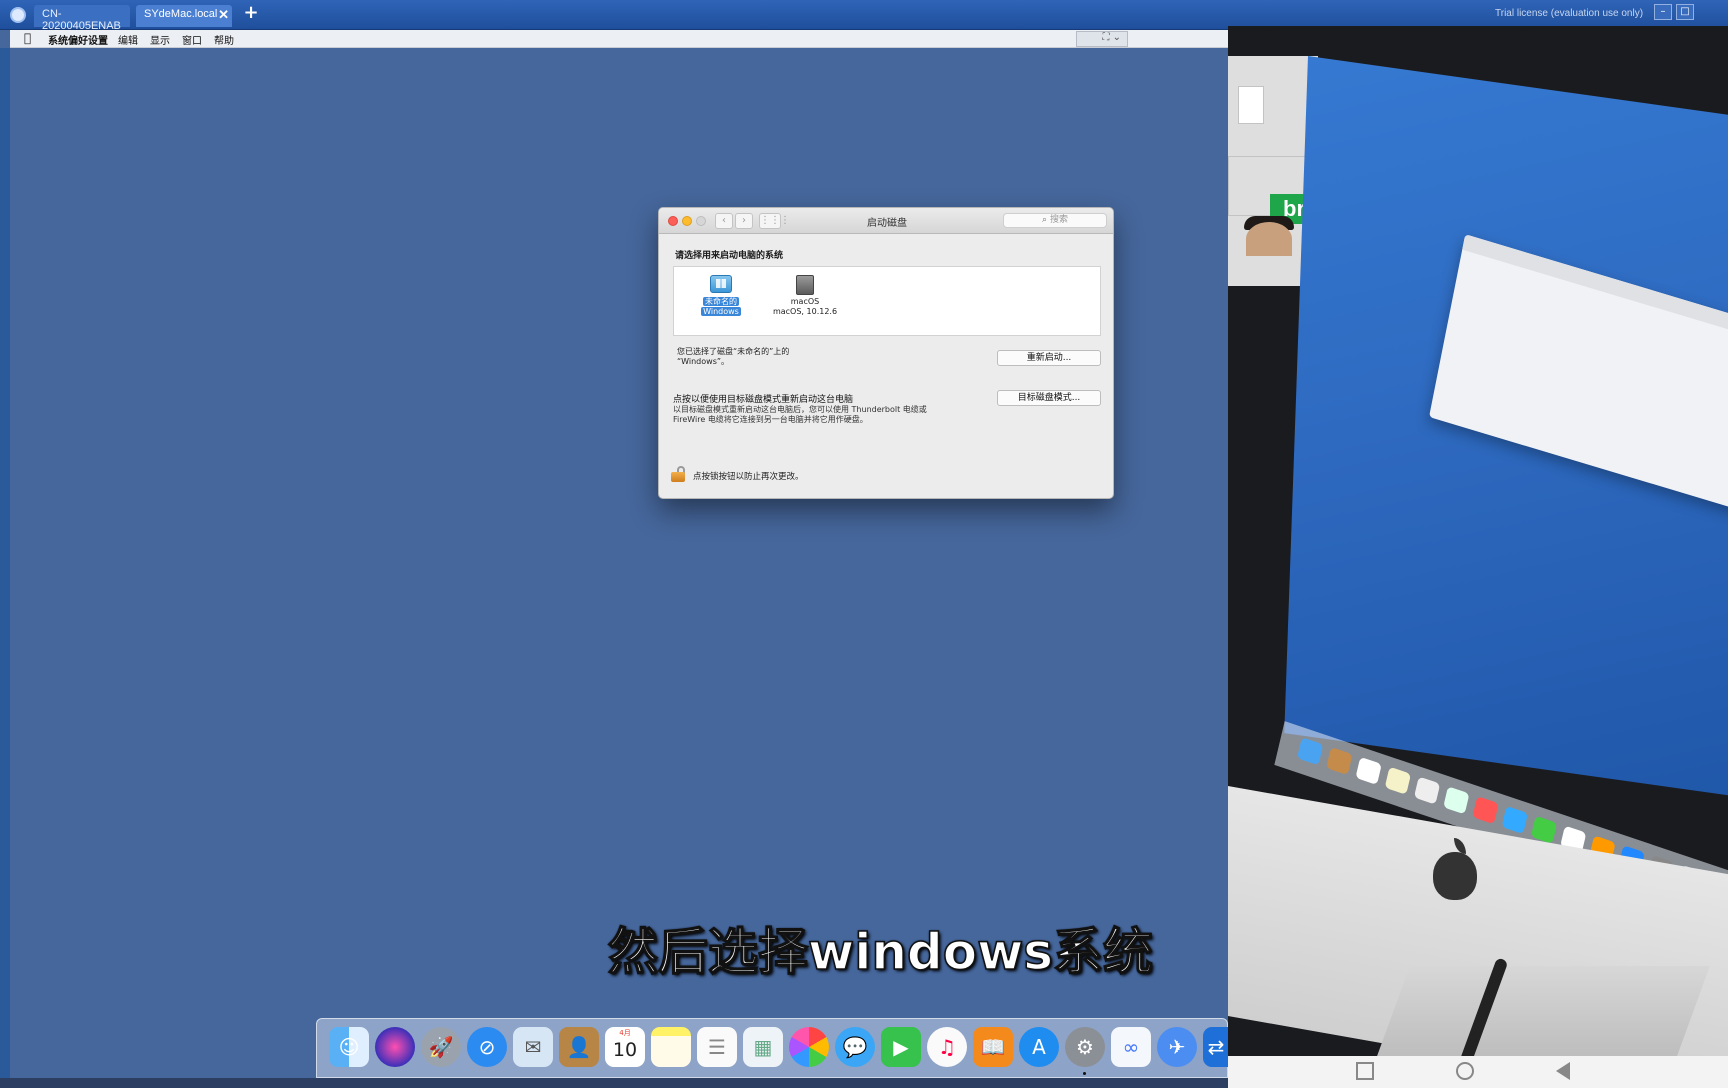  I want to click on selected-text-line: 您已选择了磁盘“未命名的”上的, so click(733, 351).